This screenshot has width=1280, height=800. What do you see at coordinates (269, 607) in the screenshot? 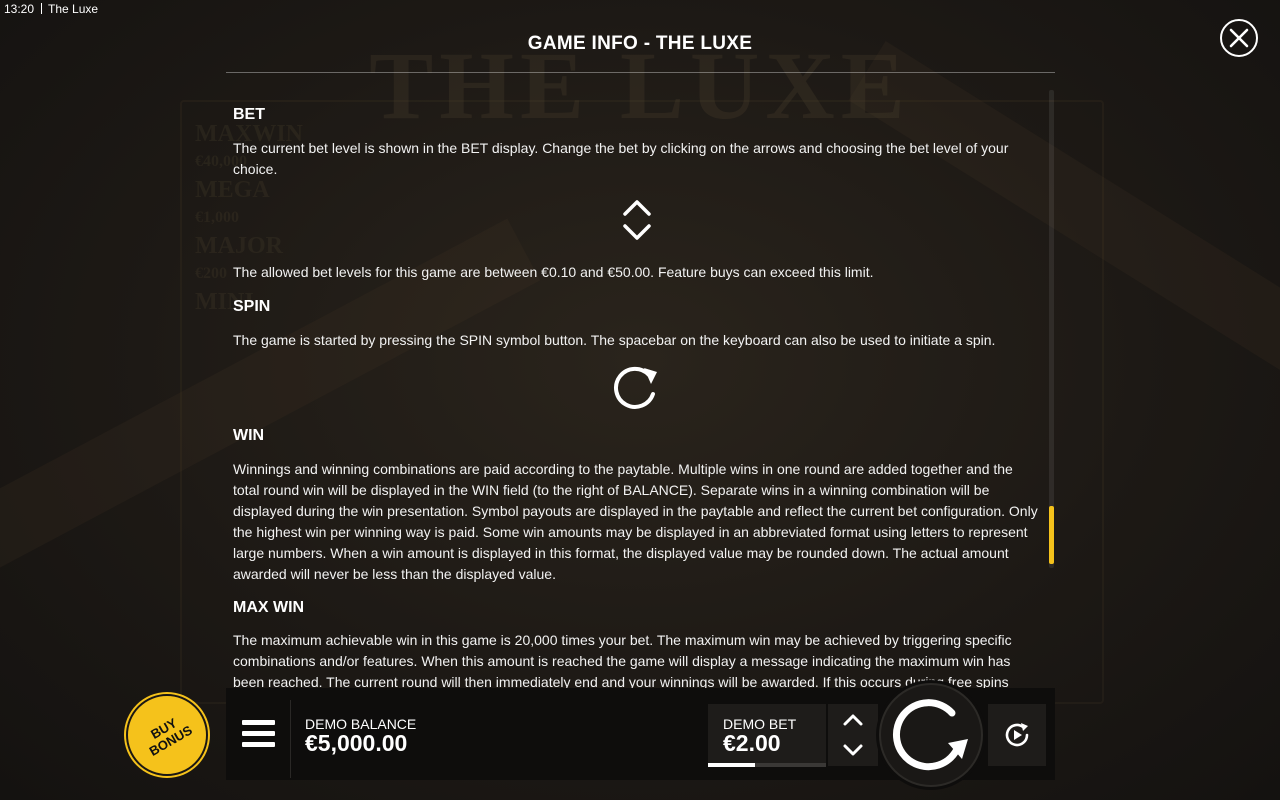
I see `section-heading-max-win: MAX WIN` at bounding box center [269, 607].